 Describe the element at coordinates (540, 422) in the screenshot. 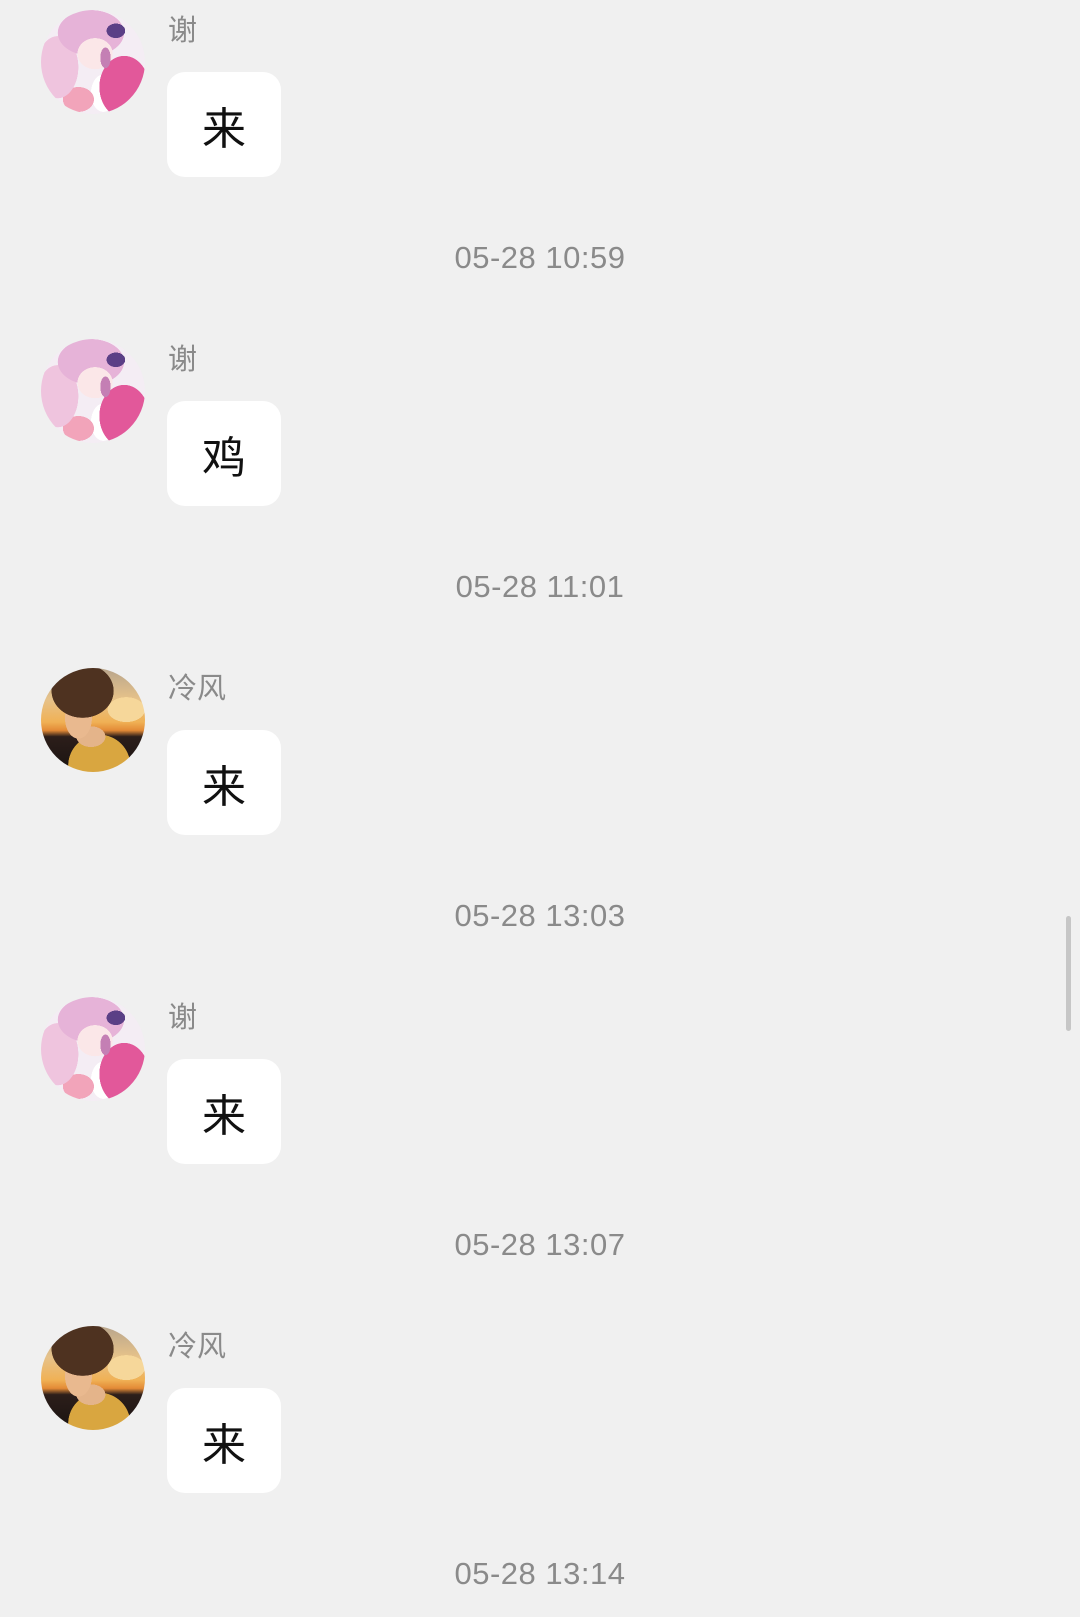

I see `message-row: 谢 鸡` at that location.